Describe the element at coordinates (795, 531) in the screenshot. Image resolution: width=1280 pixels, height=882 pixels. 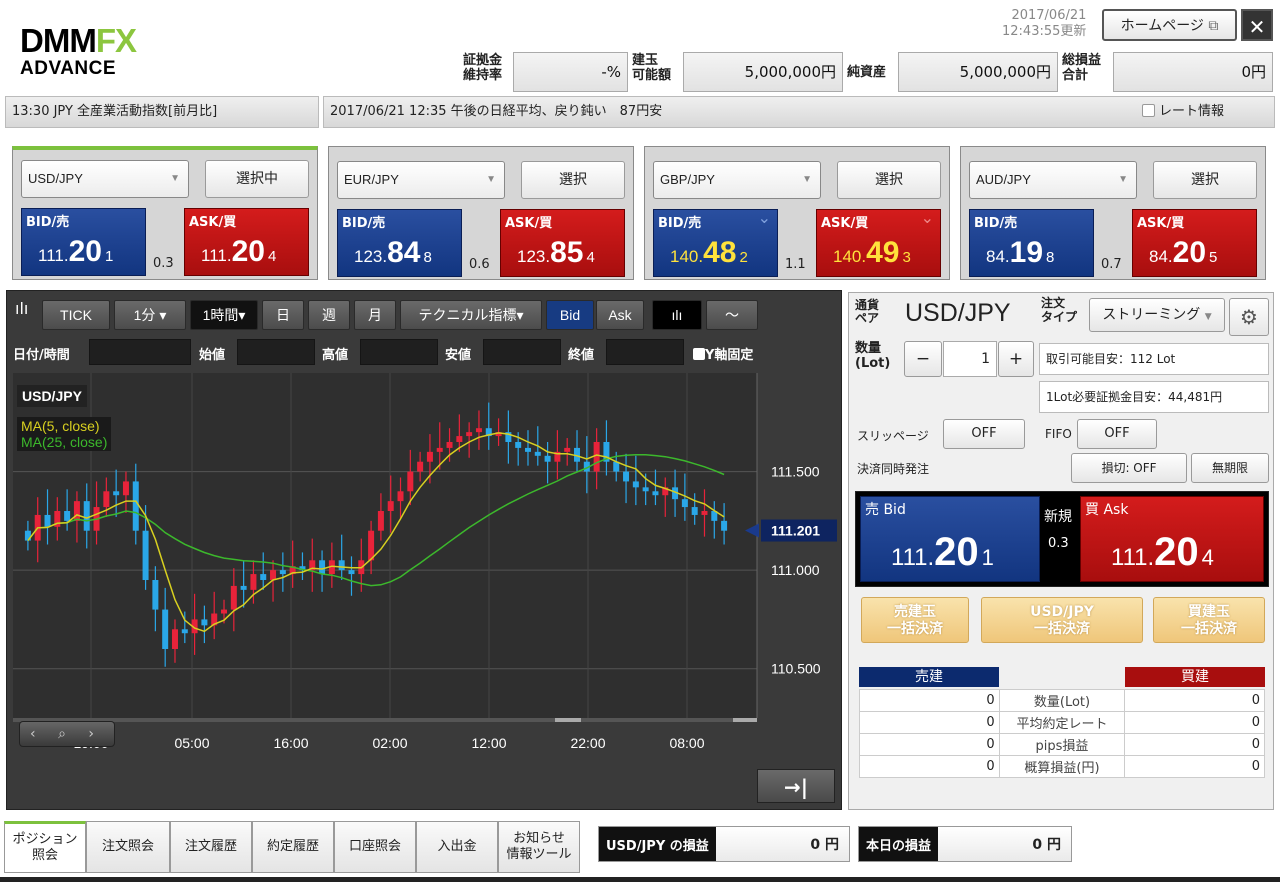
I see `current-price-label: 111.201` at that location.